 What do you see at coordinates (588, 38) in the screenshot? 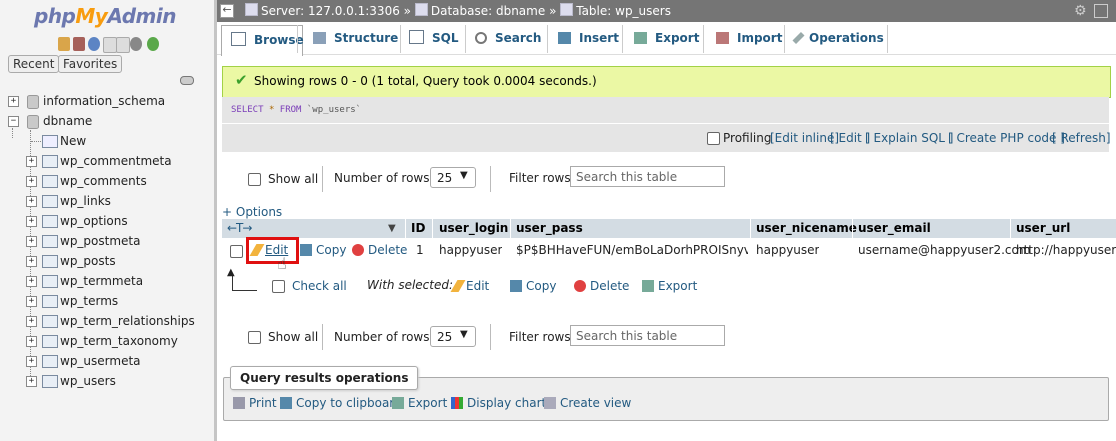
I see `tab-insert: Insert` at bounding box center [588, 38].